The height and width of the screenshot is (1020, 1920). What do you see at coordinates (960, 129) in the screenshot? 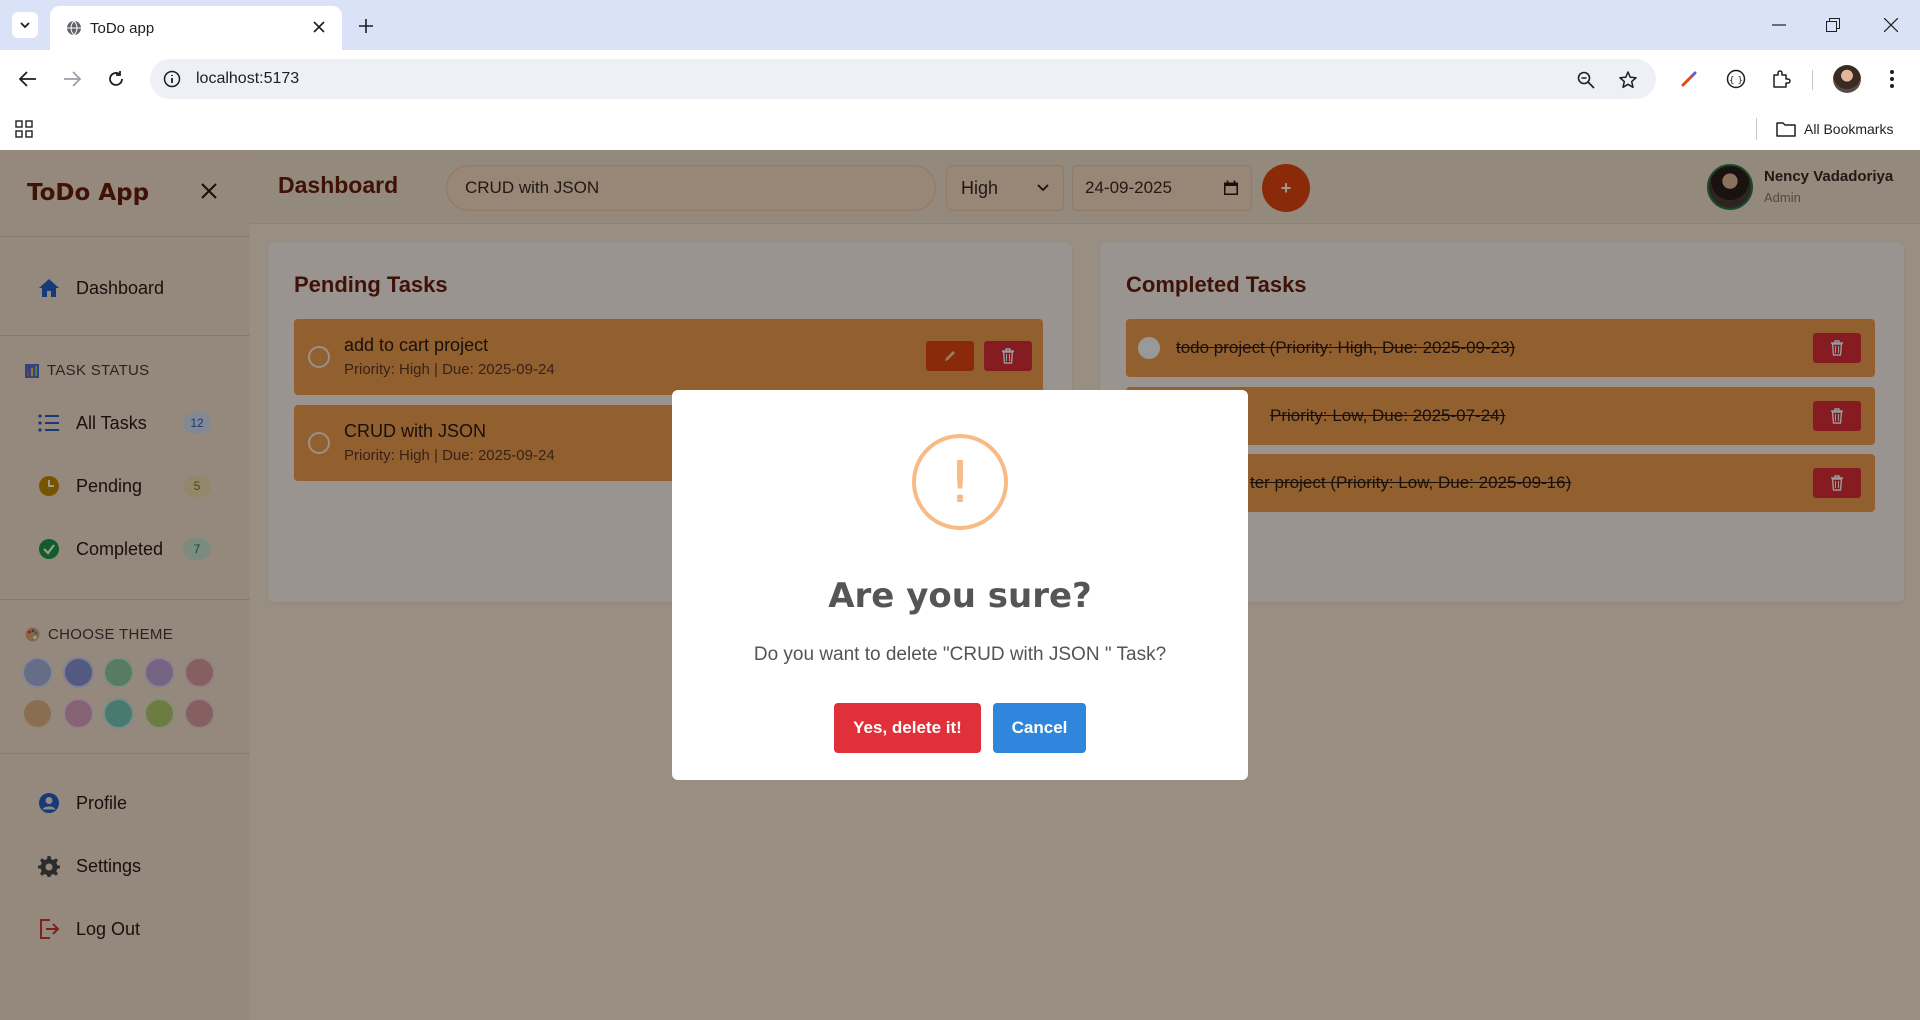
I see `bookmarks-bar: All Bookmarks` at bounding box center [960, 129].